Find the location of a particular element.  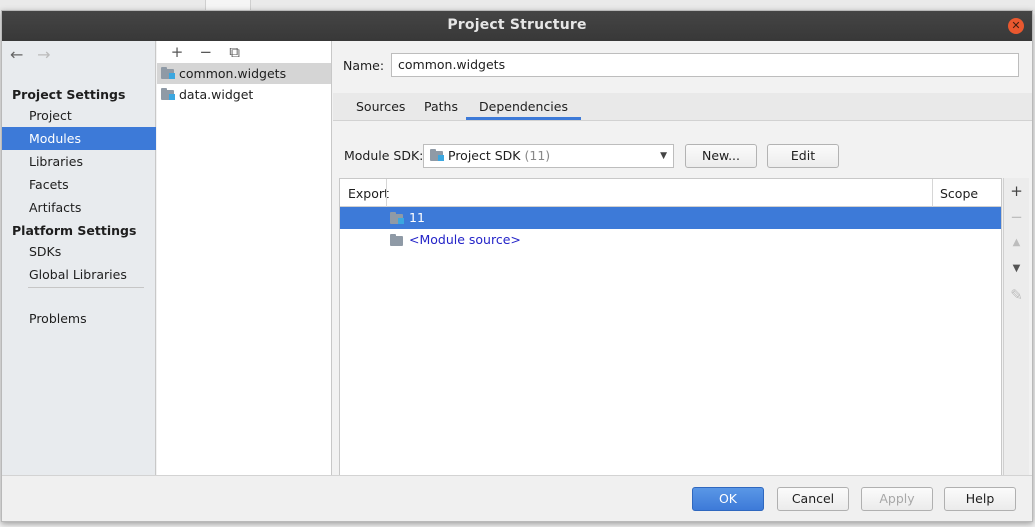

chevron-down-icon: ▼ is located at coordinates (663, 156).